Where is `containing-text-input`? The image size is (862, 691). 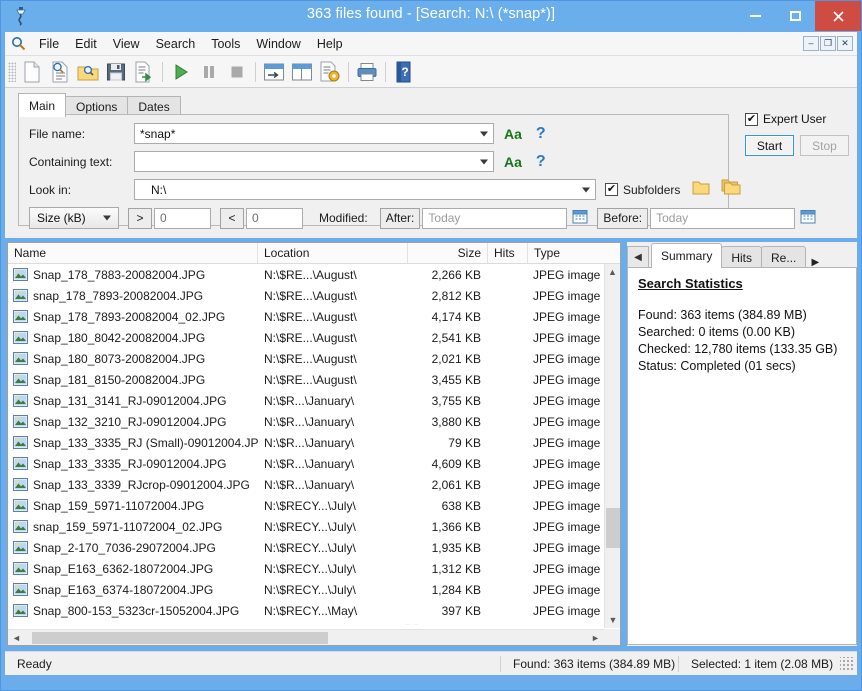
containing-text-input is located at coordinates (314, 161).